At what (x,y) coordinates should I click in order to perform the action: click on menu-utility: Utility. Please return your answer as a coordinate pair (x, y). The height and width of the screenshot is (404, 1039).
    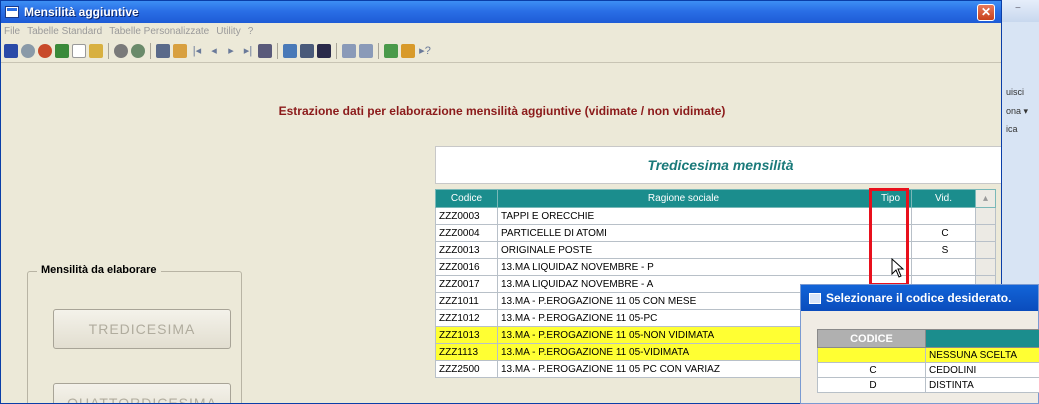
    Looking at the image, I should click on (228, 31).